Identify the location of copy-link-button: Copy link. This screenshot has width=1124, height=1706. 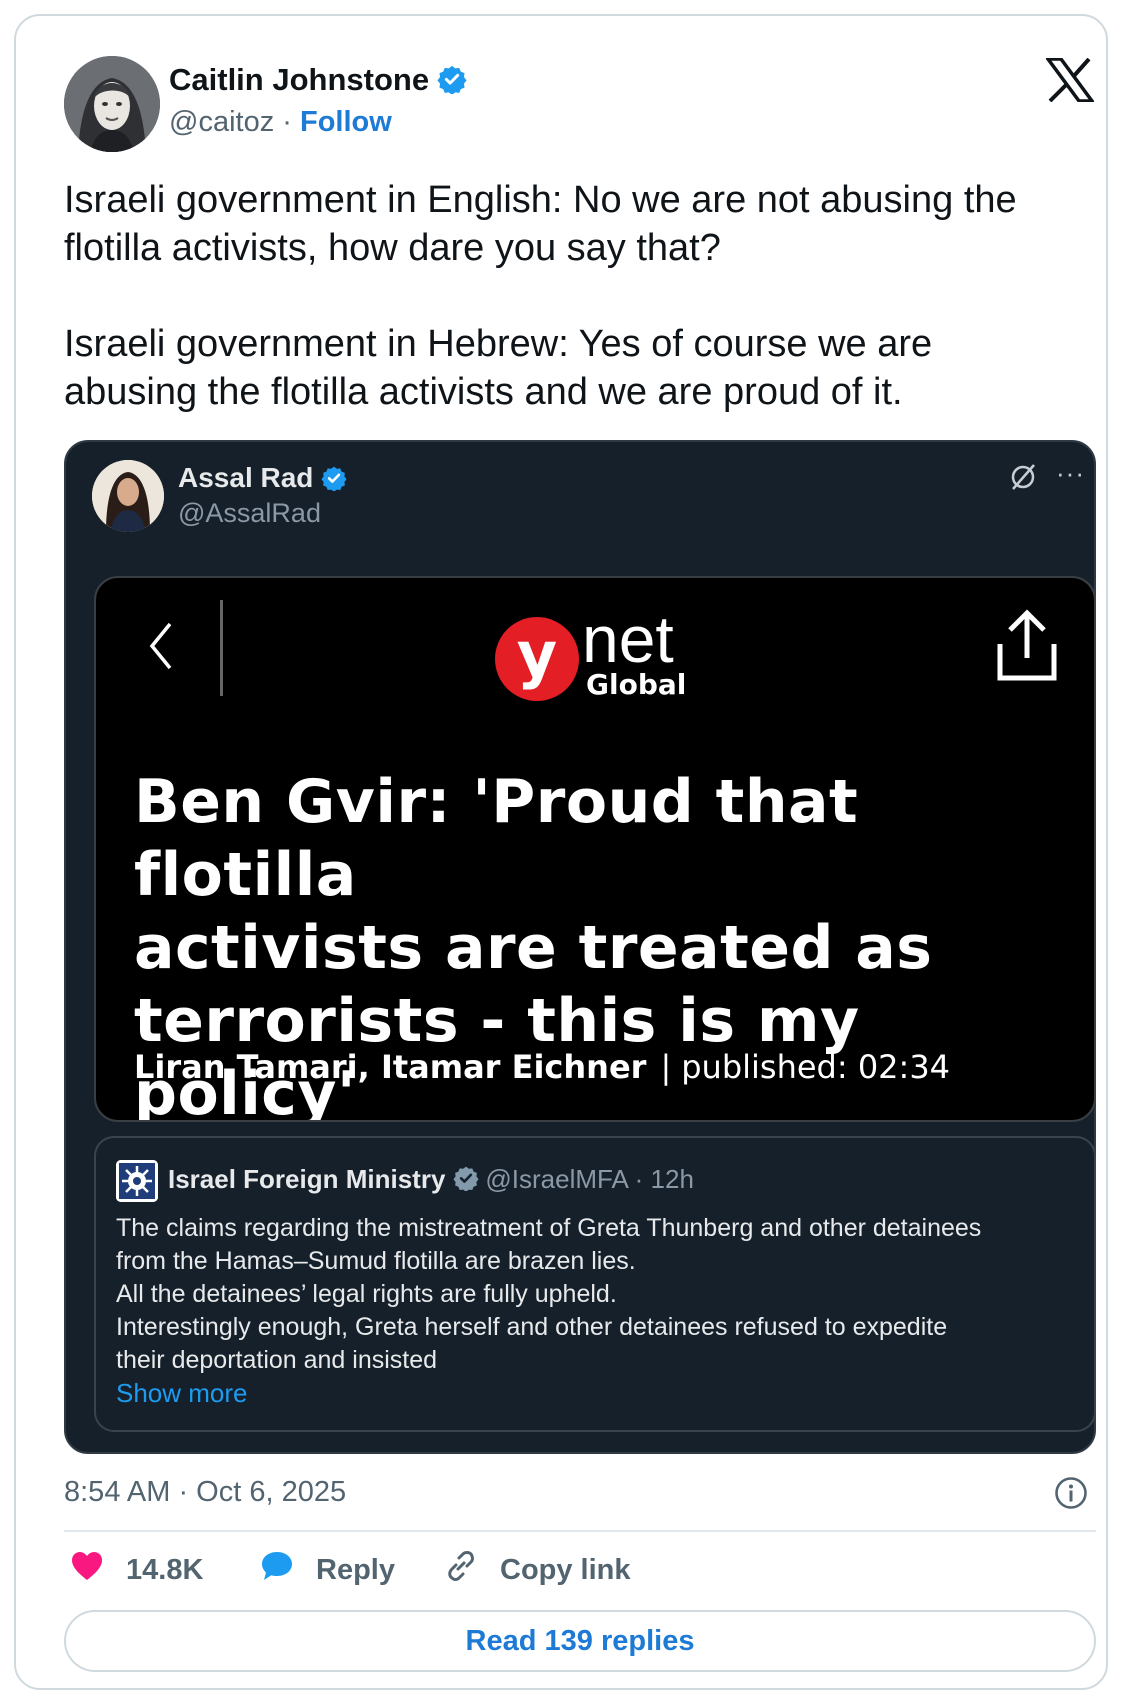
(537, 1570).